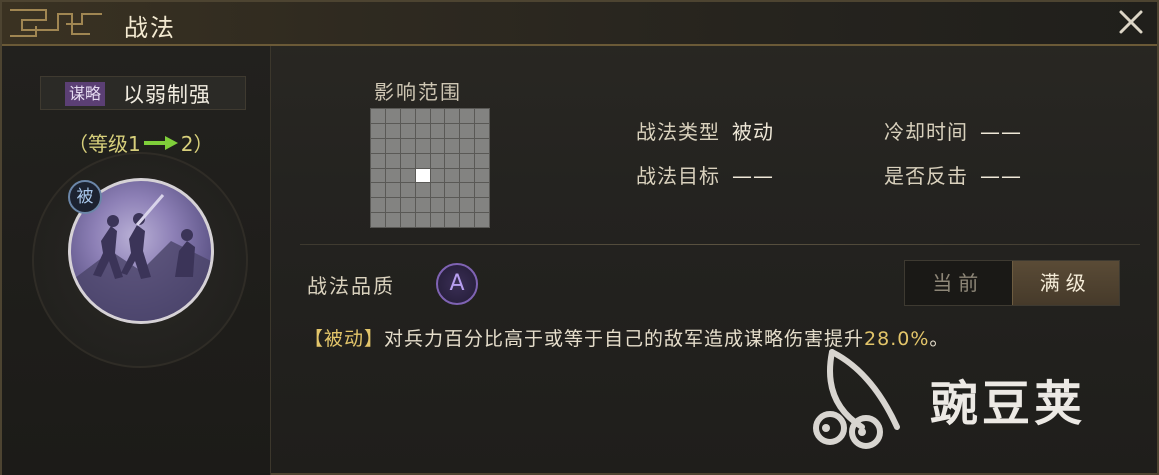 This screenshot has height=475, width=1159. I want to click on level-toggle: 当前 满级, so click(1012, 283).